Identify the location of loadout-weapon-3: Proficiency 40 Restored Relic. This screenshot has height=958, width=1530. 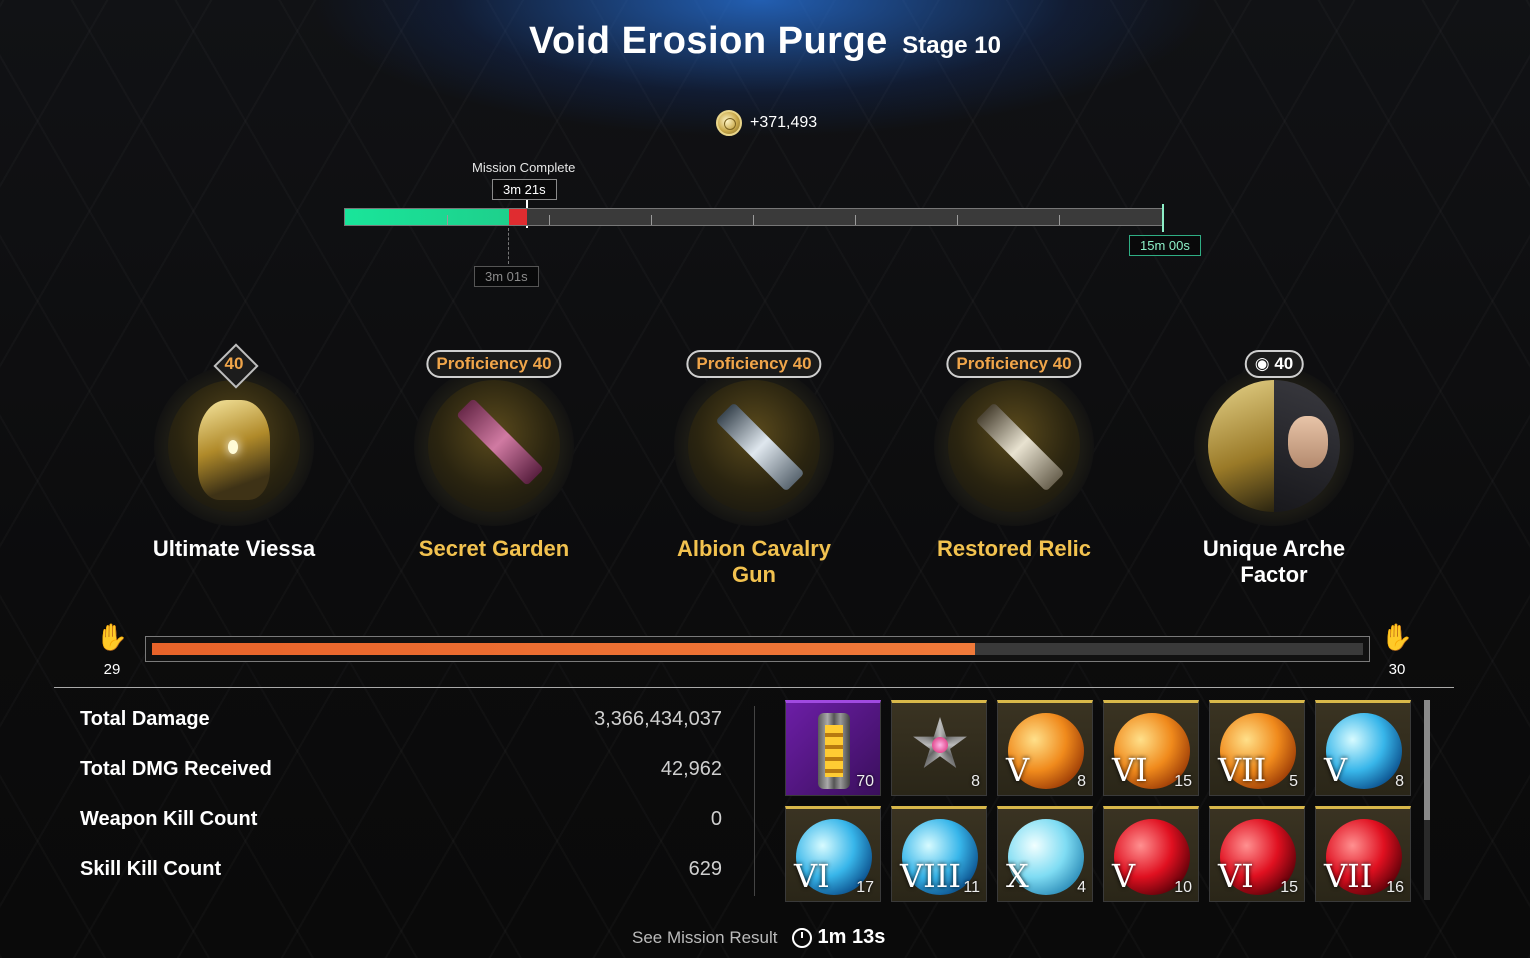
(1014, 456).